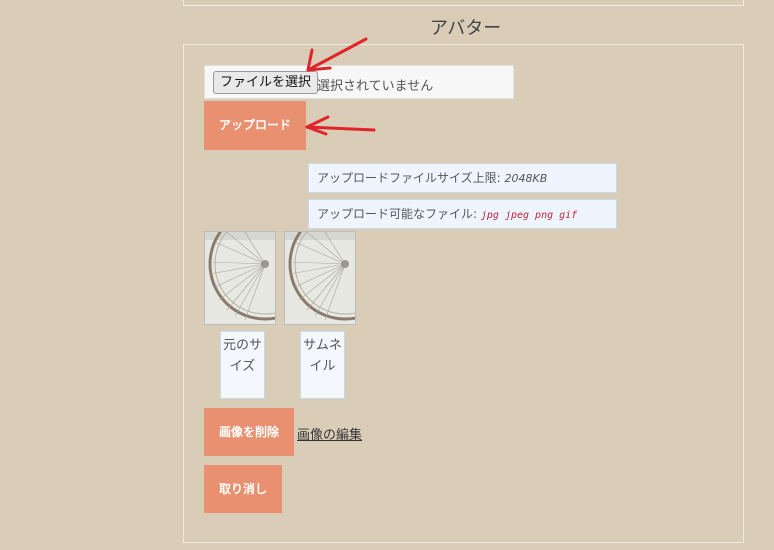 The width and height of the screenshot is (774, 550). What do you see at coordinates (255, 125) in the screenshot?
I see `upload-button: アップロード` at bounding box center [255, 125].